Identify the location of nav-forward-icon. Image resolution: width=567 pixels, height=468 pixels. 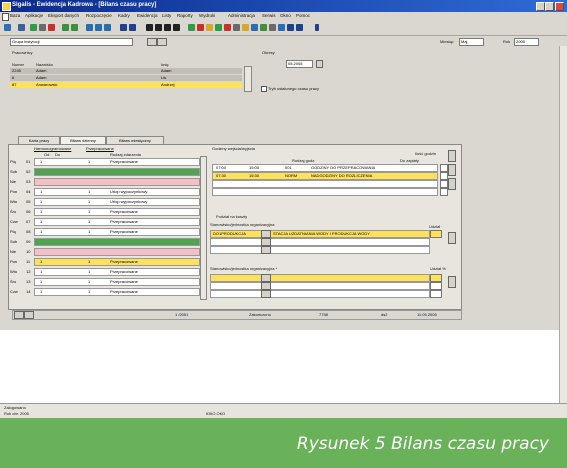
(132, 27).